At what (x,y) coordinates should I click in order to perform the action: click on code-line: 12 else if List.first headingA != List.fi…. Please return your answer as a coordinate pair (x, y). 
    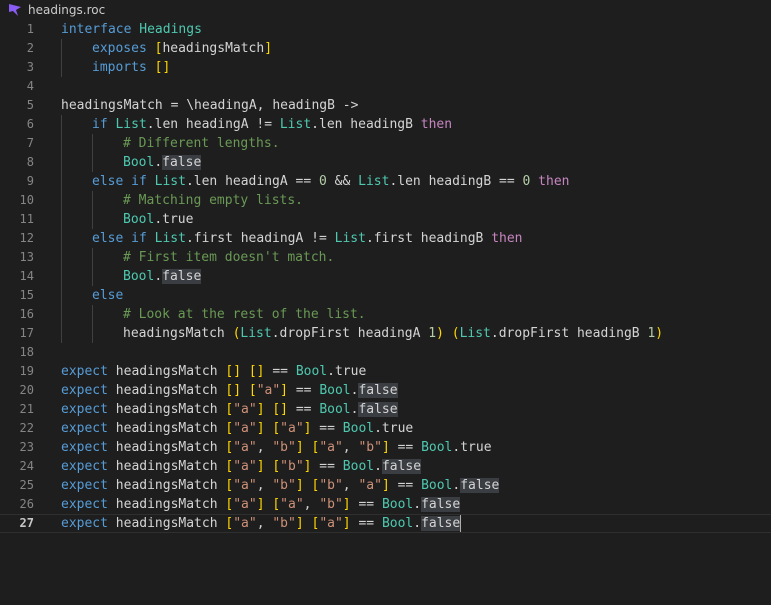
    Looking at the image, I should click on (385, 238).